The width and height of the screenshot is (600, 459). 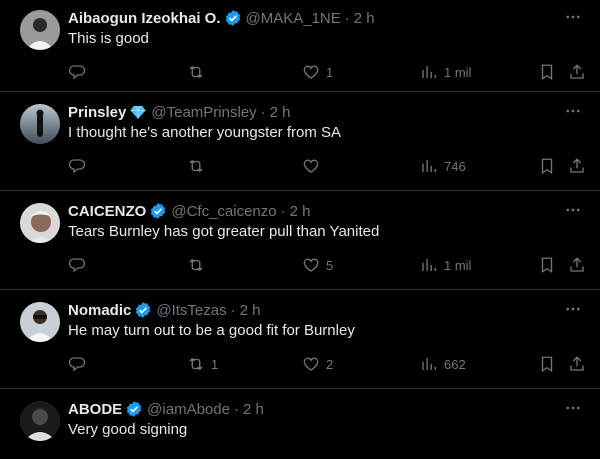 I want to click on display-name: Nomadic, so click(x=99, y=310).